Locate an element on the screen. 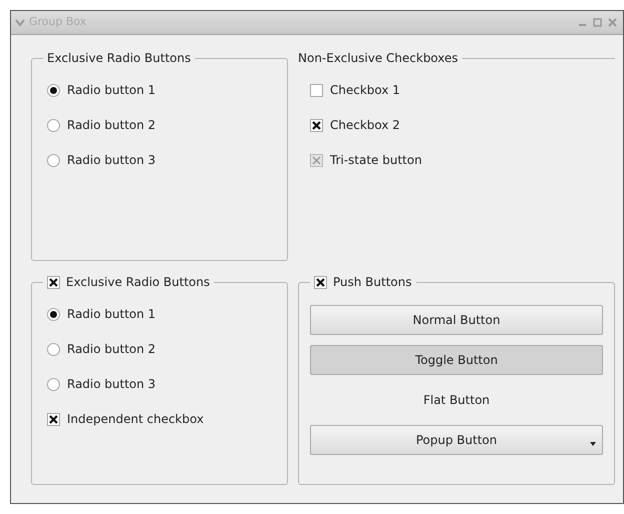 This screenshot has width=624, height=514. toggle-button: Toggle Button is located at coordinates (456, 360).